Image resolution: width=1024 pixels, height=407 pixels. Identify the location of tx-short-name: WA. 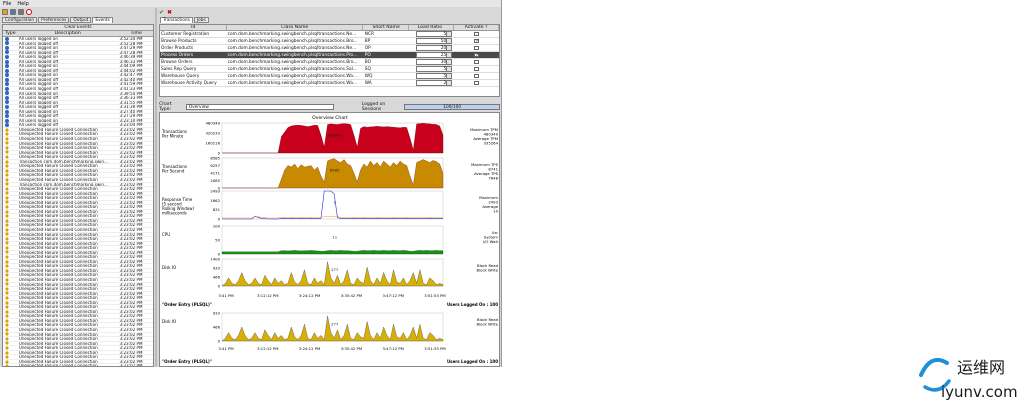
(368, 83).